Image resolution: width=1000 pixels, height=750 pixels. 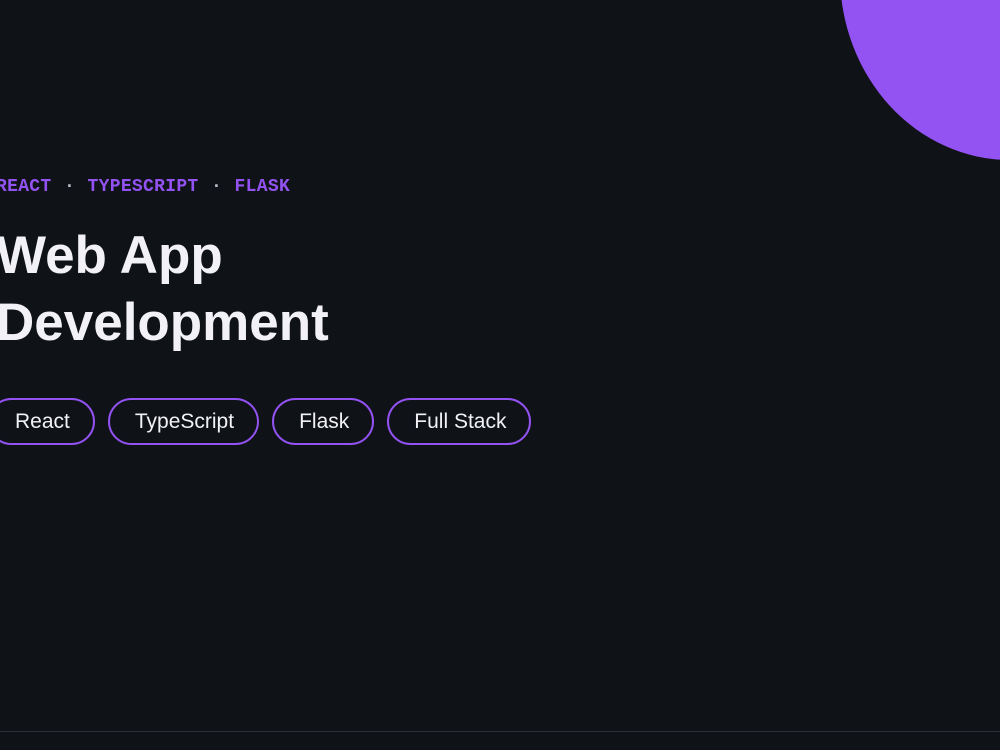 What do you see at coordinates (164, 289) in the screenshot?
I see `page-title: Web App Development` at bounding box center [164, 289].